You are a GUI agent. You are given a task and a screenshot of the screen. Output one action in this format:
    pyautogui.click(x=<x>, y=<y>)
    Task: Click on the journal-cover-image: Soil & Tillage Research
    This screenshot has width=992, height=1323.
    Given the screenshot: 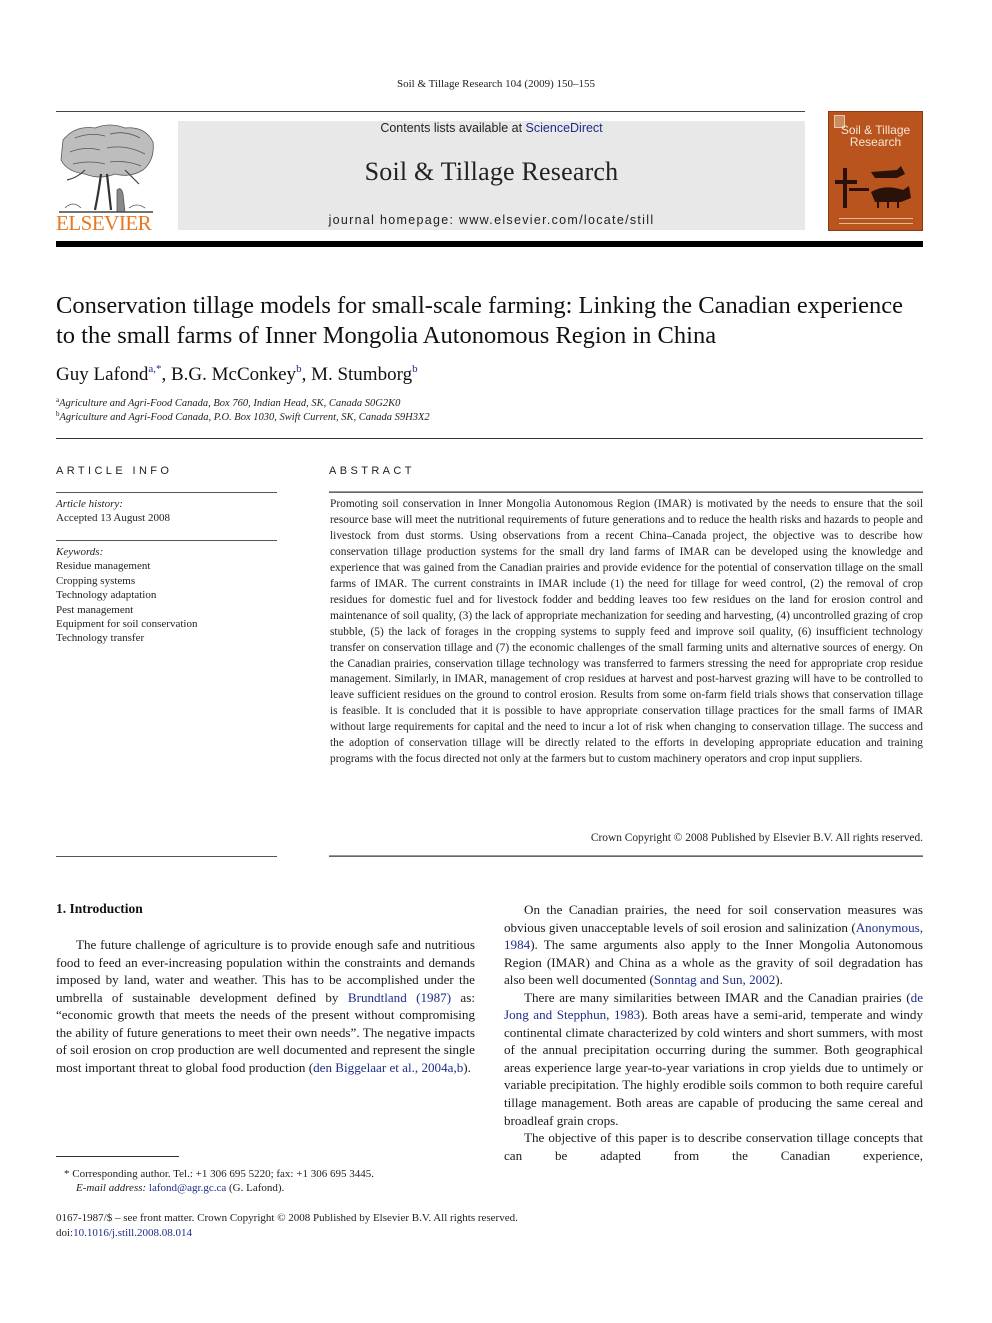 What is the action you would take?
    pyautogui.click(x=875, y=171)
    